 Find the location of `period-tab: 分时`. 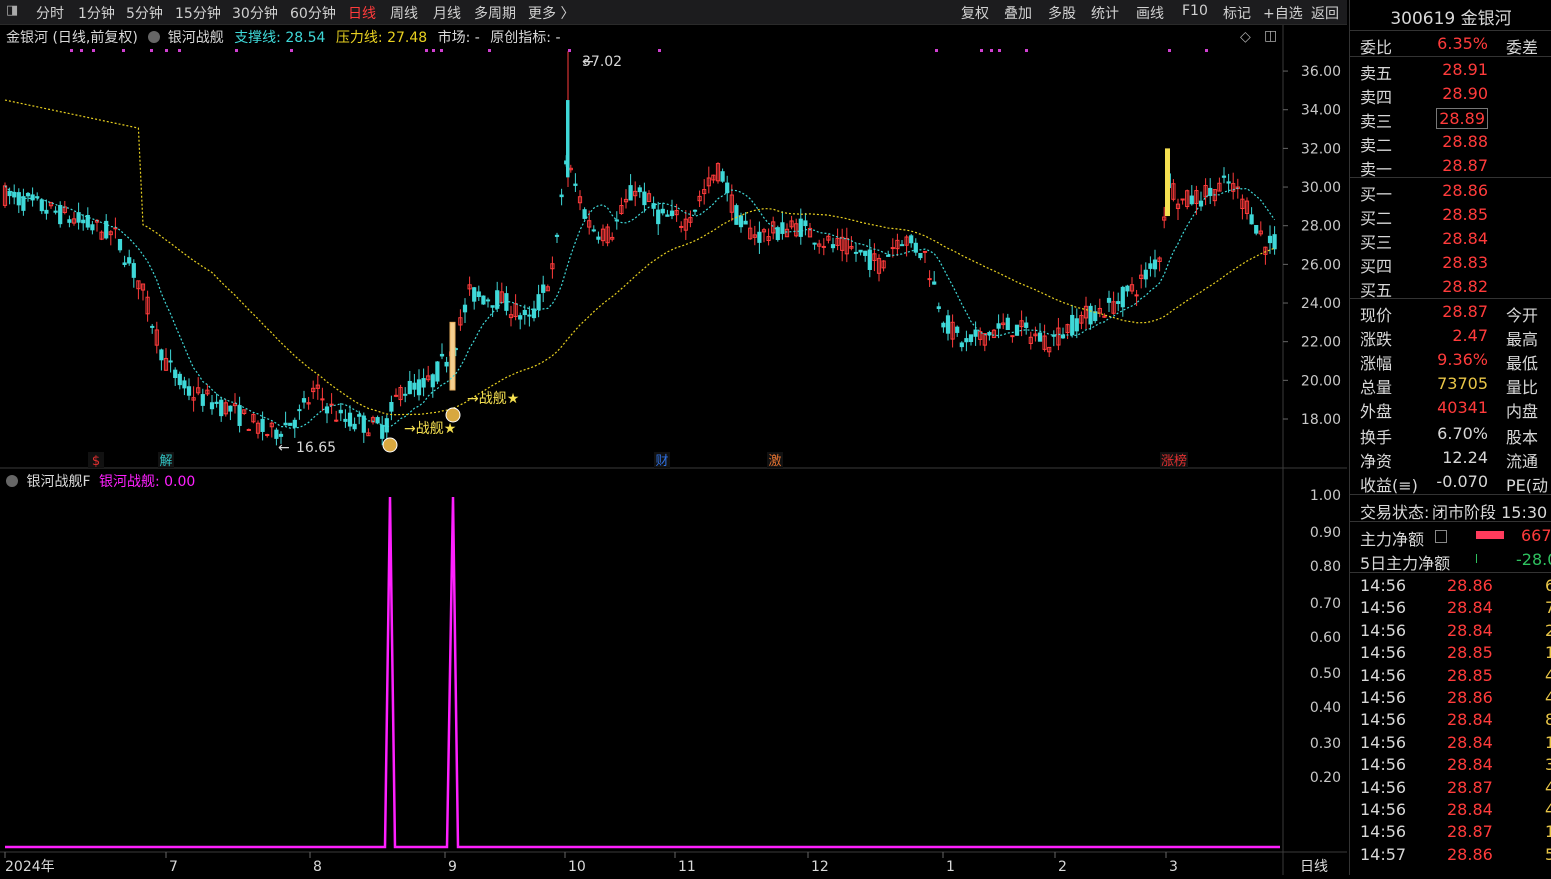

period-tab: 分时 is located at coordinates (50, 13).